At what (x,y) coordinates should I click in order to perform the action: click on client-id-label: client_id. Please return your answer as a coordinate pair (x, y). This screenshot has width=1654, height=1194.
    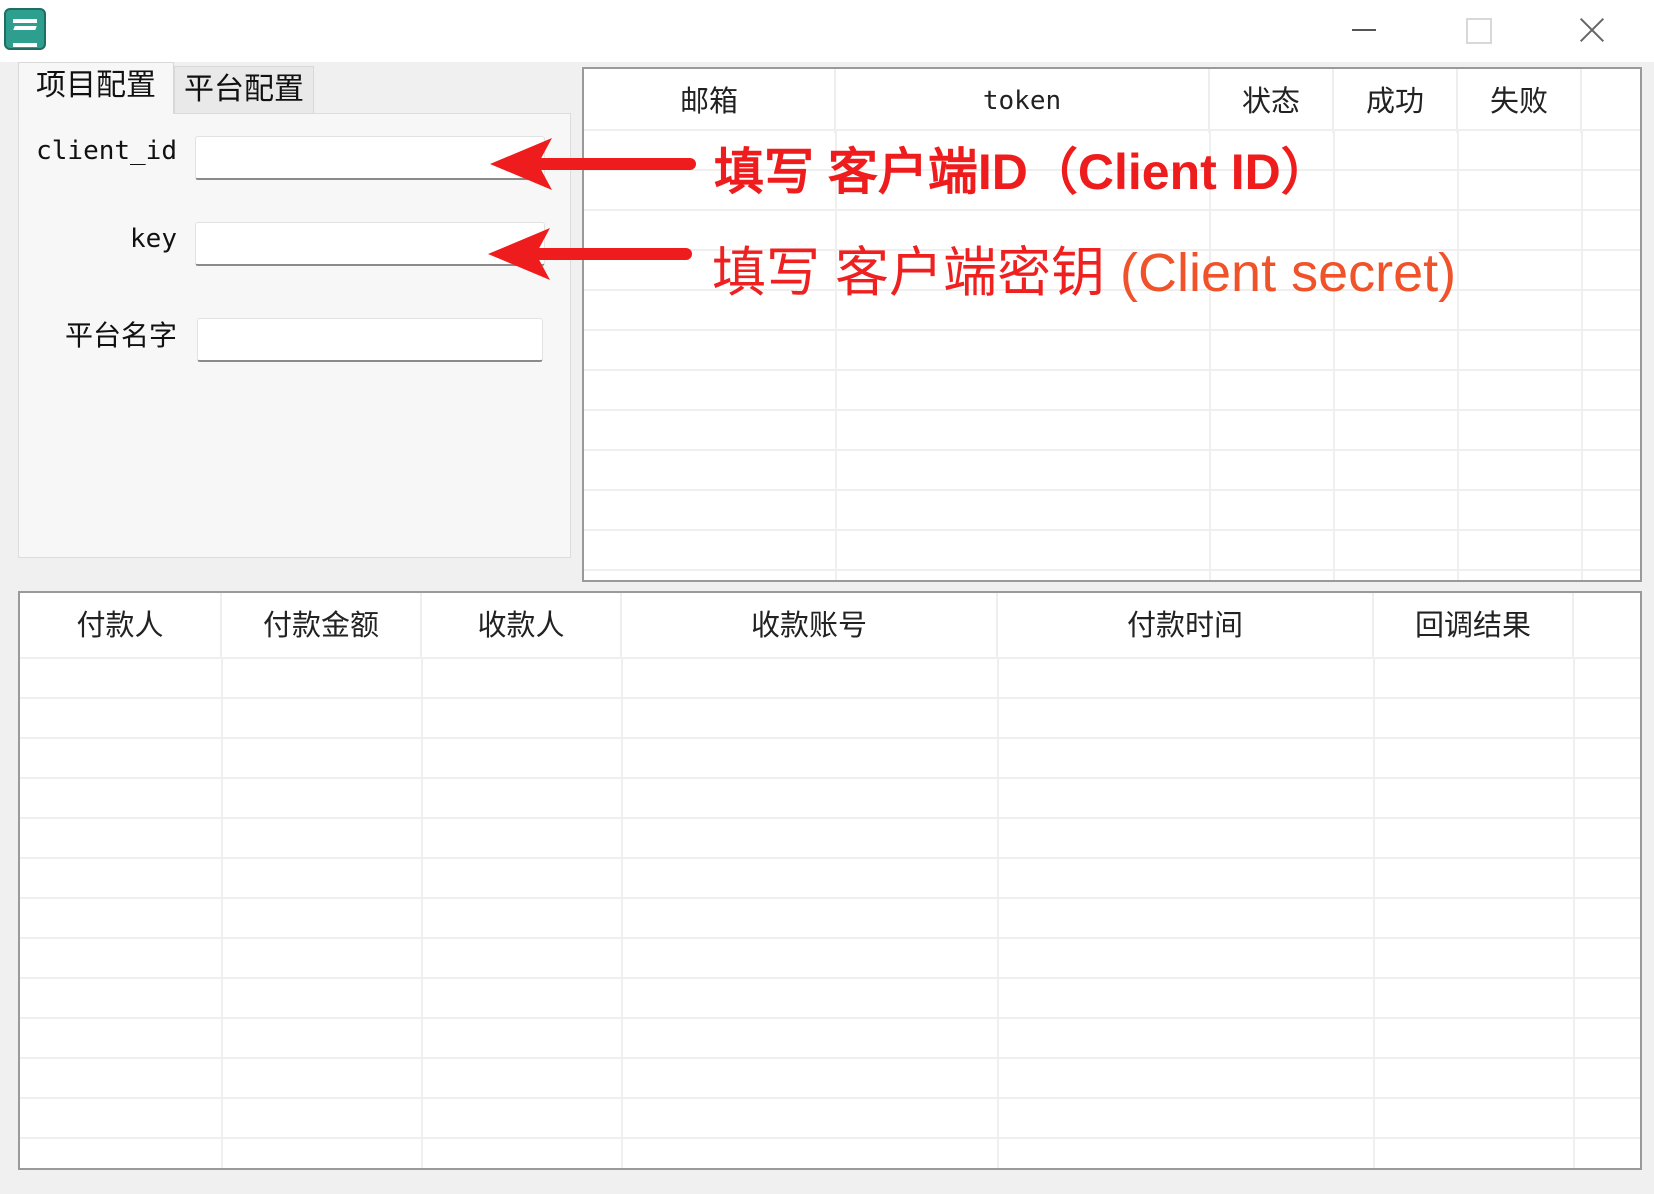
    Looking at the image, I should click on (106, 151).